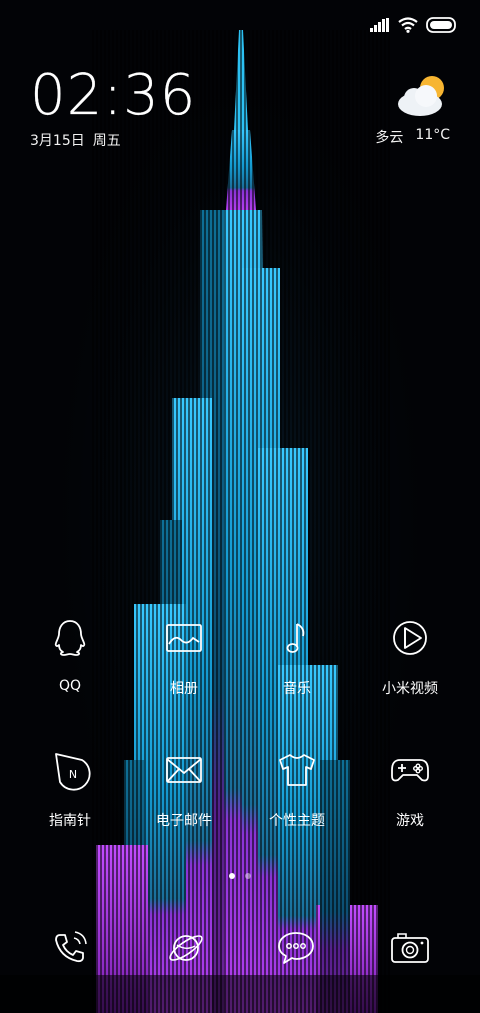  I want to click on weather-temperature: 11°C, so click(432, 135).